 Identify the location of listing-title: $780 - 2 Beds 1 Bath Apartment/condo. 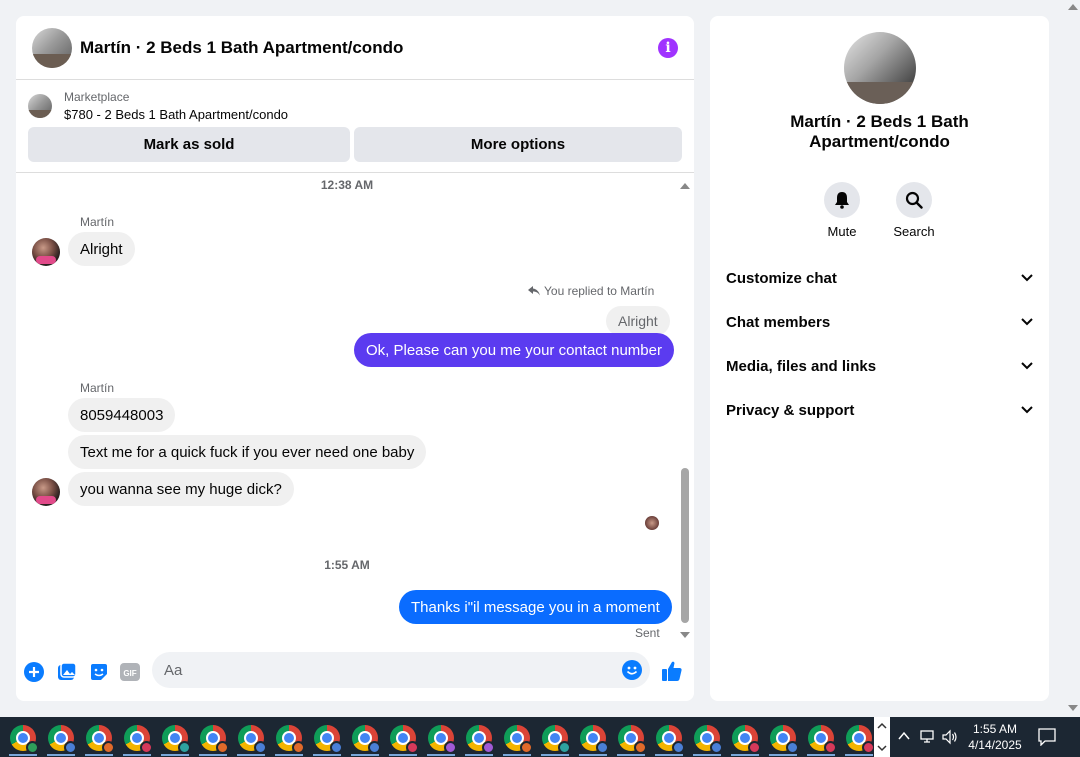
(176, 114).